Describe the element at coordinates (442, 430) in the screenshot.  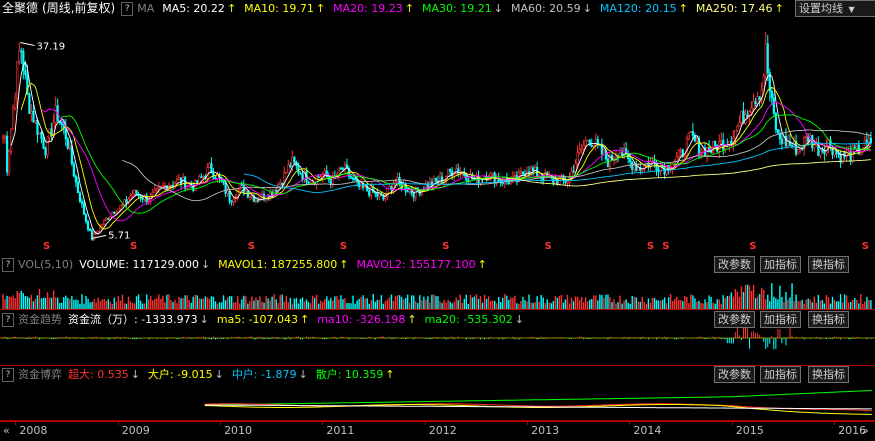
I see `x-tick-label: 2012` at that location.